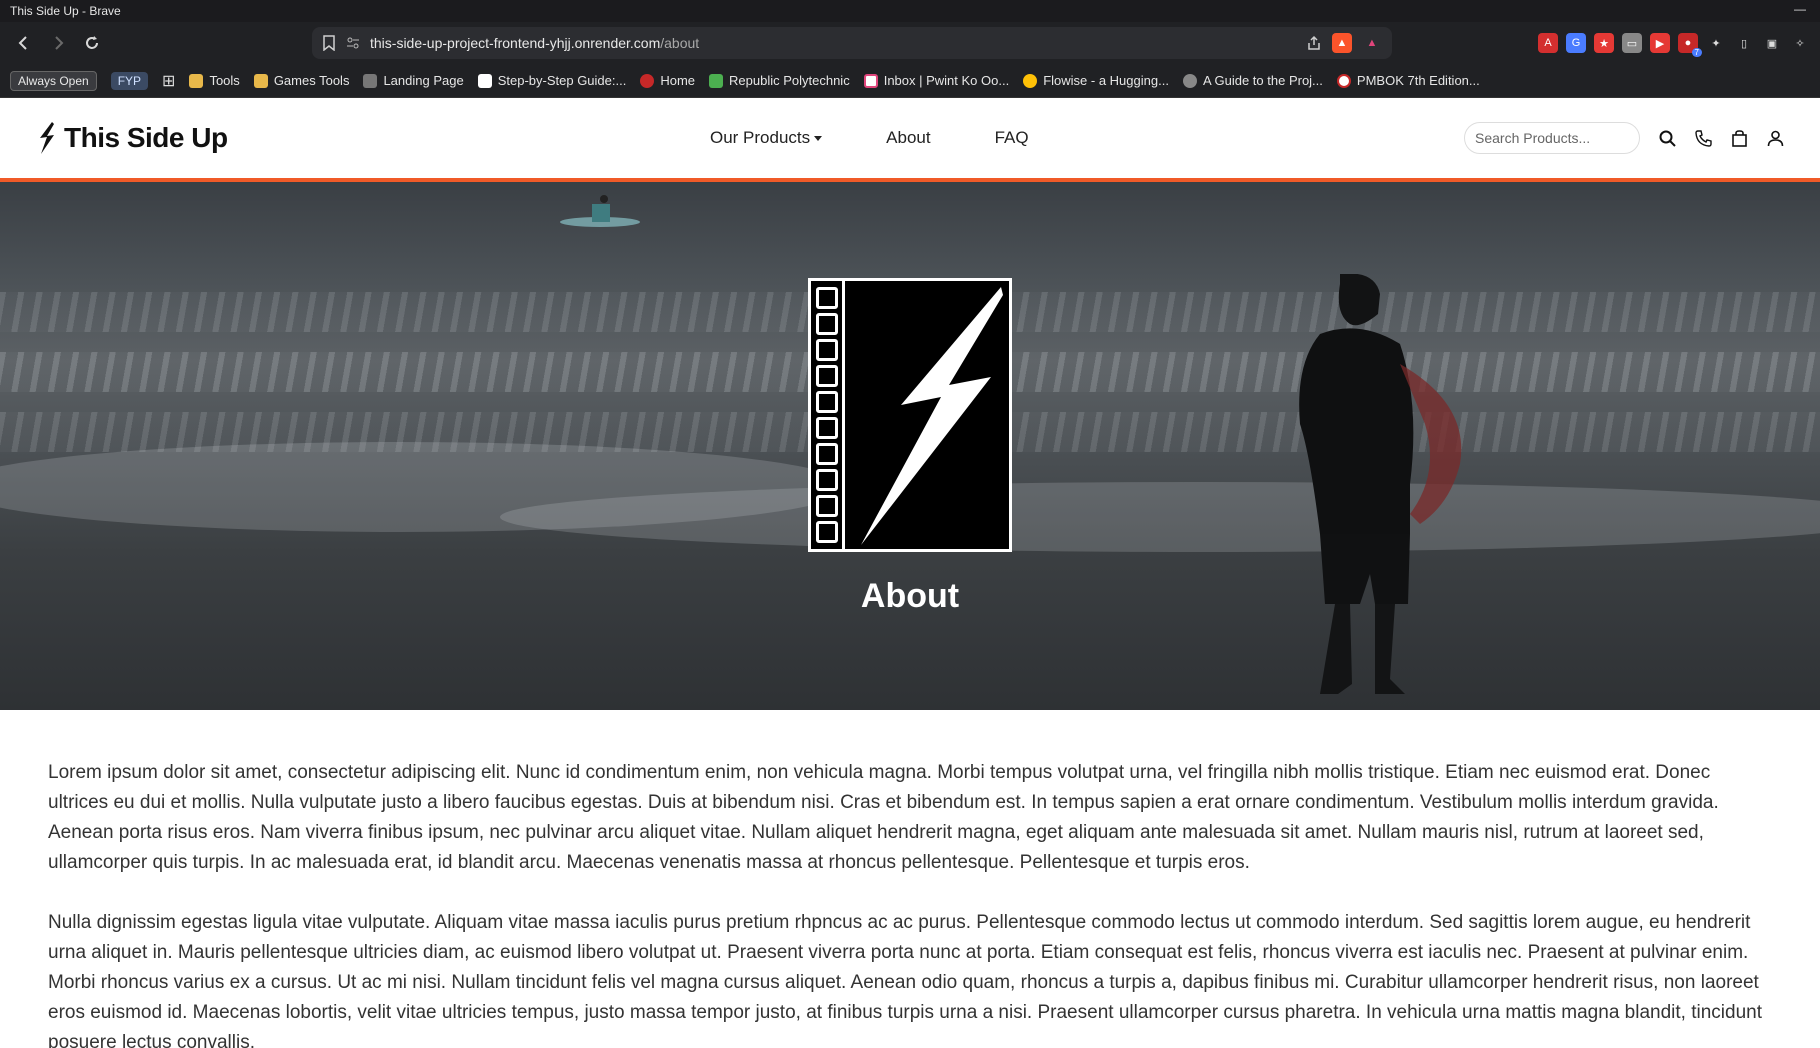 The image size is (1820, 1048). I want to click on medium-icon, so click(484, 80).